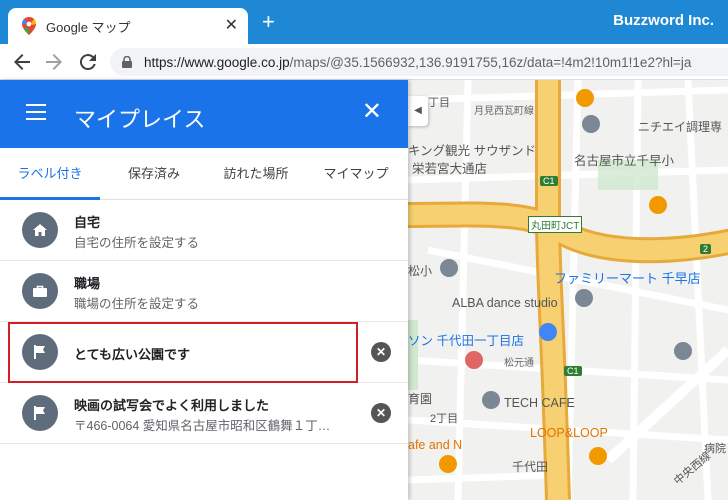 The height and width of the screenshot is (500, 728). I want to click on tab-labeled: ラベル付き, so click(50, 174).